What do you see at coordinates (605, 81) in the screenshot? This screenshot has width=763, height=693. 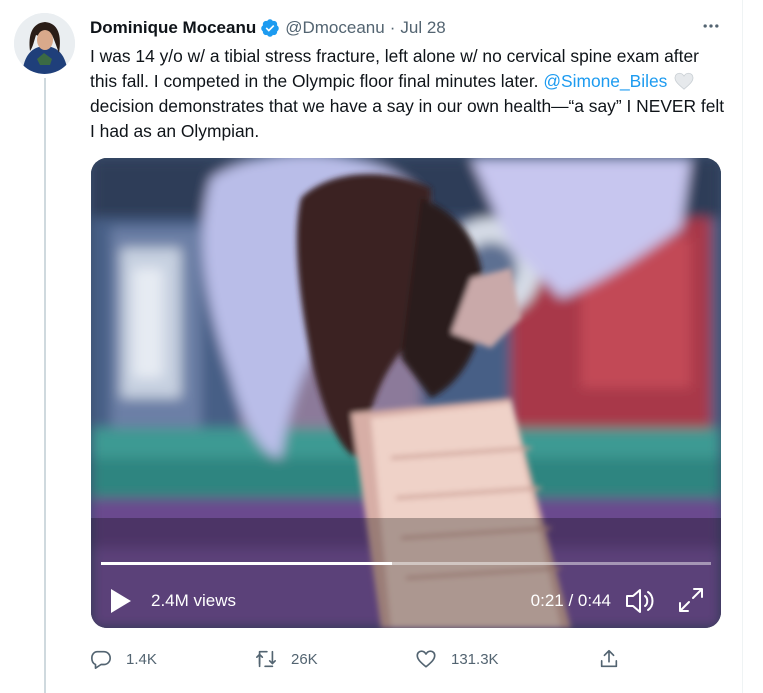 I see `mention-link: @Simone_Biles` at bounding box center [605, 81].